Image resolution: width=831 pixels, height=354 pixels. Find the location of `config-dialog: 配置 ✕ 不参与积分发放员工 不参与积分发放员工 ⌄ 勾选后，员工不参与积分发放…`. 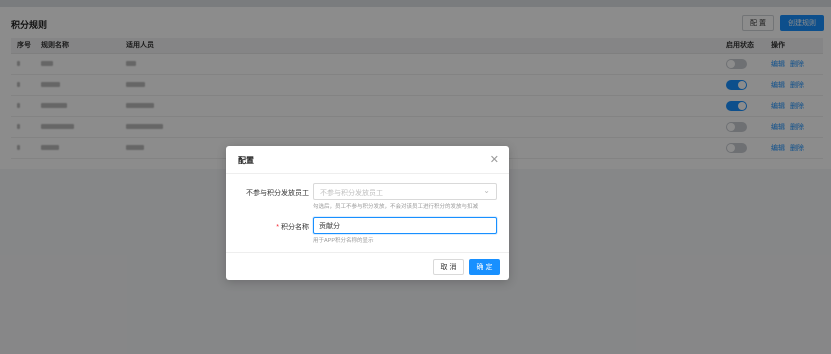

config-dialog: 配置 ✕ 不参与积分发放员工 不参与积分发放员工 ⌄ 勾选后，员工不参与积分发放… is located at coordinates (367, 213).